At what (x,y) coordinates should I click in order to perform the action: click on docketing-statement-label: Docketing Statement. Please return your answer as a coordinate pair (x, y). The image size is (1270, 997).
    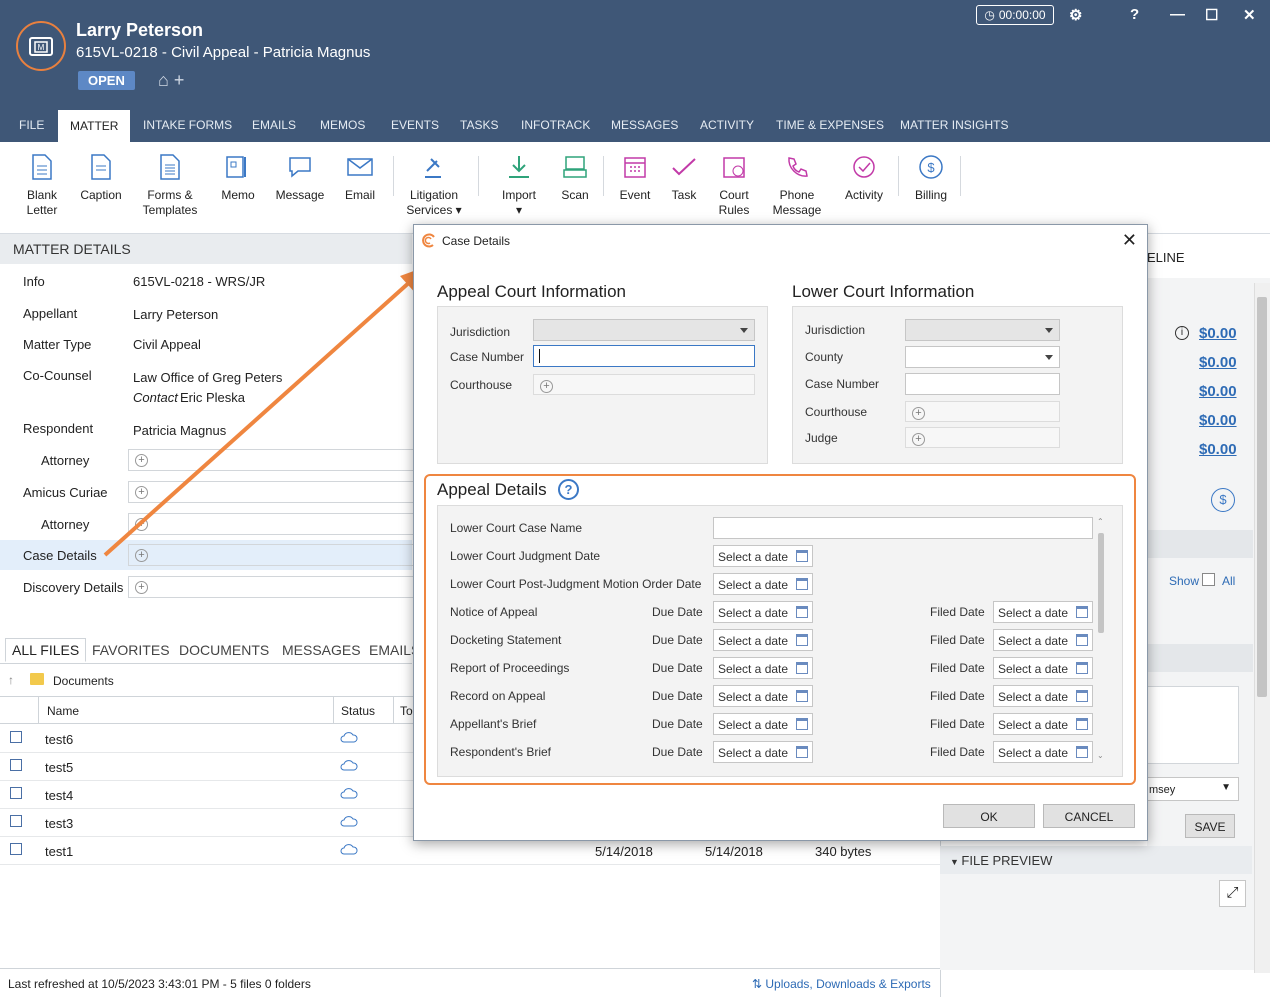
    Looking at the image, I should click on (506, 640).